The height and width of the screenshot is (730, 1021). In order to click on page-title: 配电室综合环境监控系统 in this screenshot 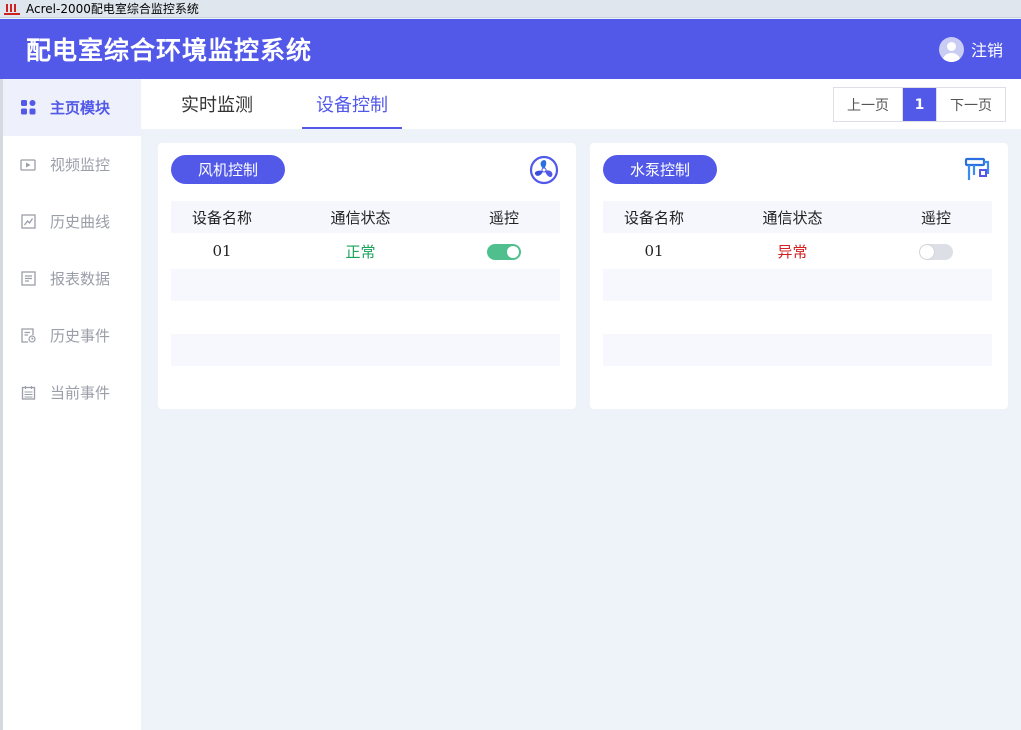, I will do `click(169, 50)`.